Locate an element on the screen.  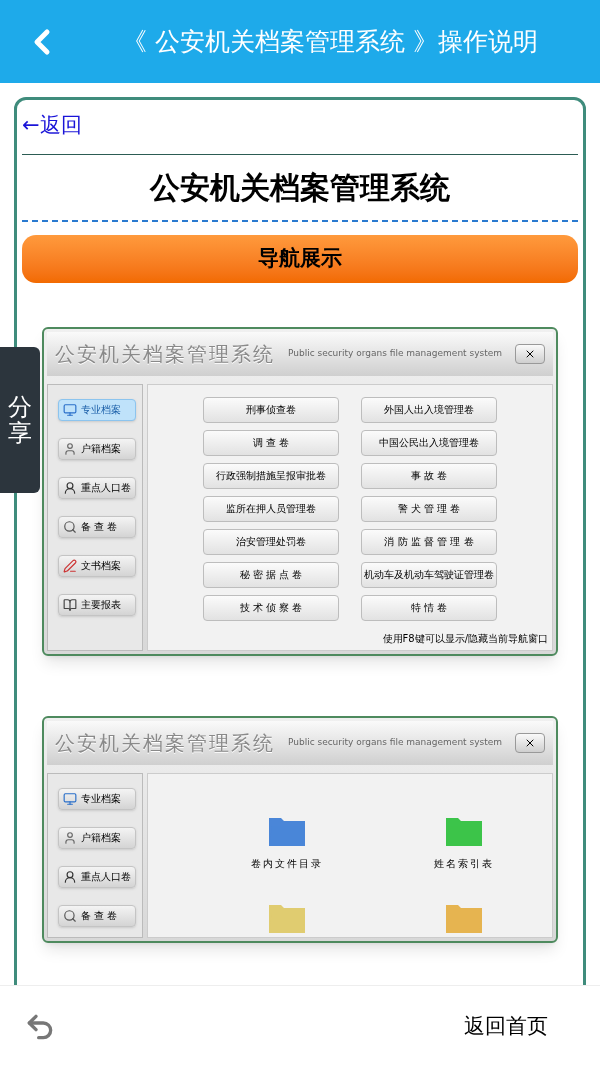
back-link: ←返回 is located at coordinates (52, 125).